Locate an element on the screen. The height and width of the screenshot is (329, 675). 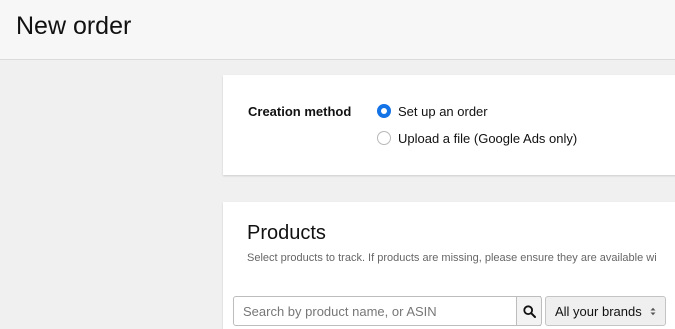
search-button is located at coordinates (529, 311).